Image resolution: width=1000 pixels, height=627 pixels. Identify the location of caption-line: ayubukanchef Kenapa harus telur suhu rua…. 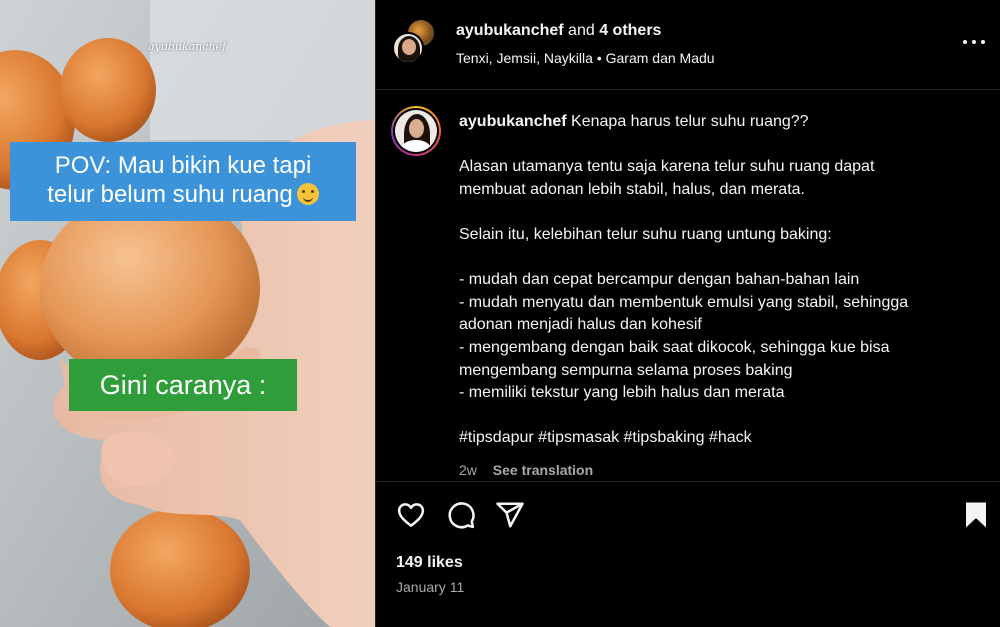
(634, 121).